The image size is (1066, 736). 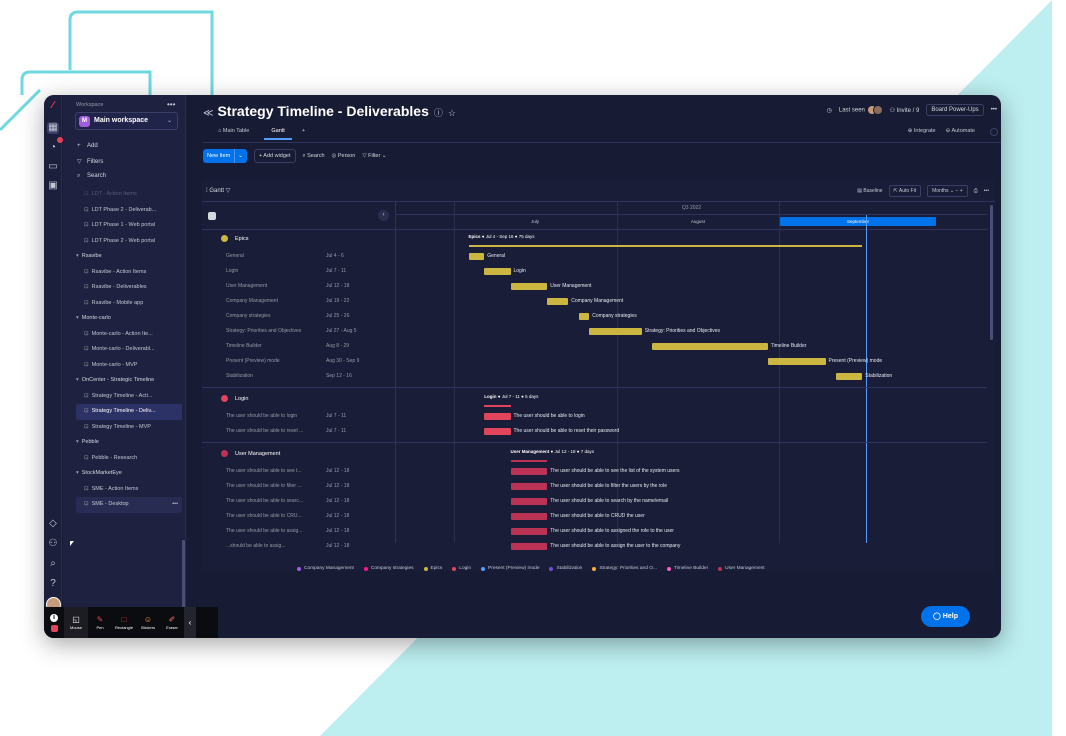 What do you see at coordinates (829, 110) in the screenshot?
I see `activity-icon: ◷` at bounding box center [829, 110].